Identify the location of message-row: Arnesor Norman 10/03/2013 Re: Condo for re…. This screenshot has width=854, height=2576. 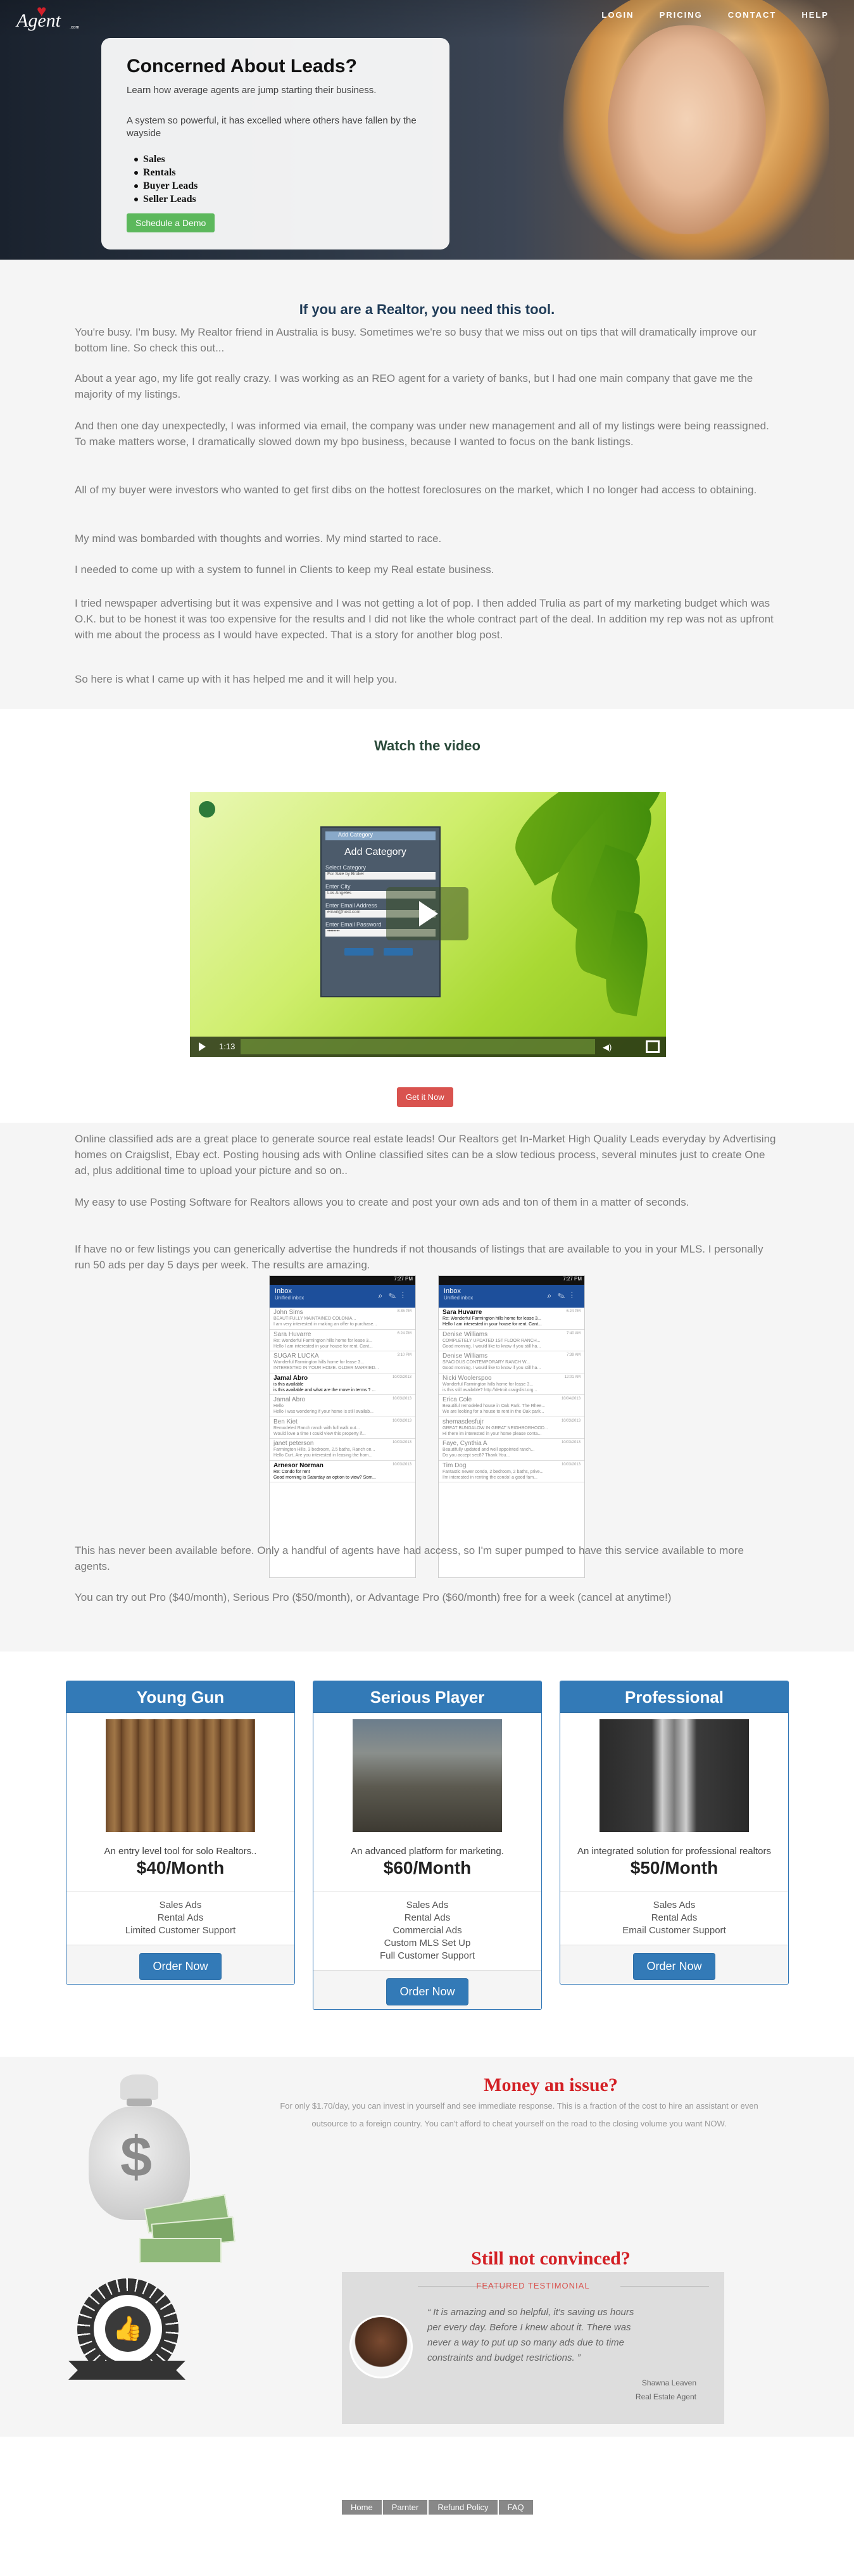
(343, 1471).